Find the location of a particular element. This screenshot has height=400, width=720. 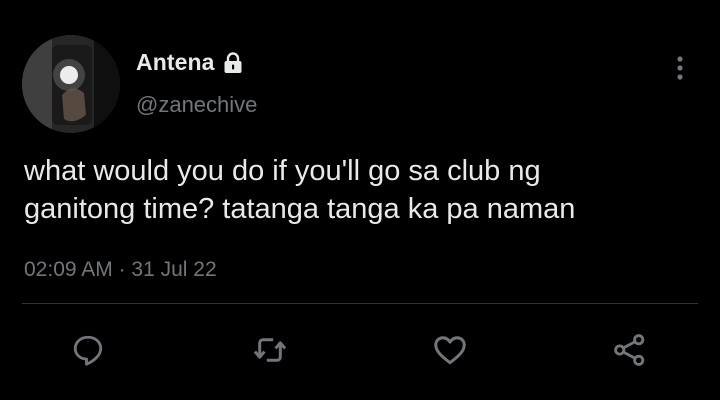

heart-icon is located at coordinates (450, 350).